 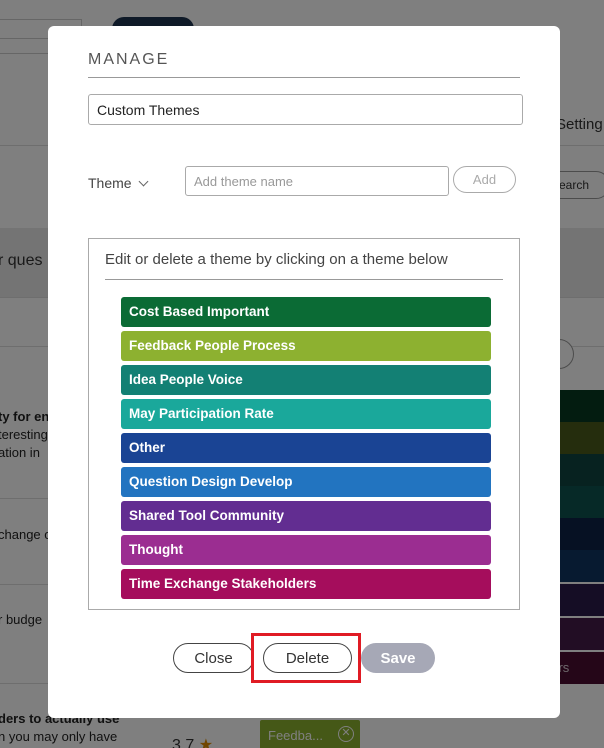 I want to click on theme-item: Cost Based Important, so click(x=306, y=312).